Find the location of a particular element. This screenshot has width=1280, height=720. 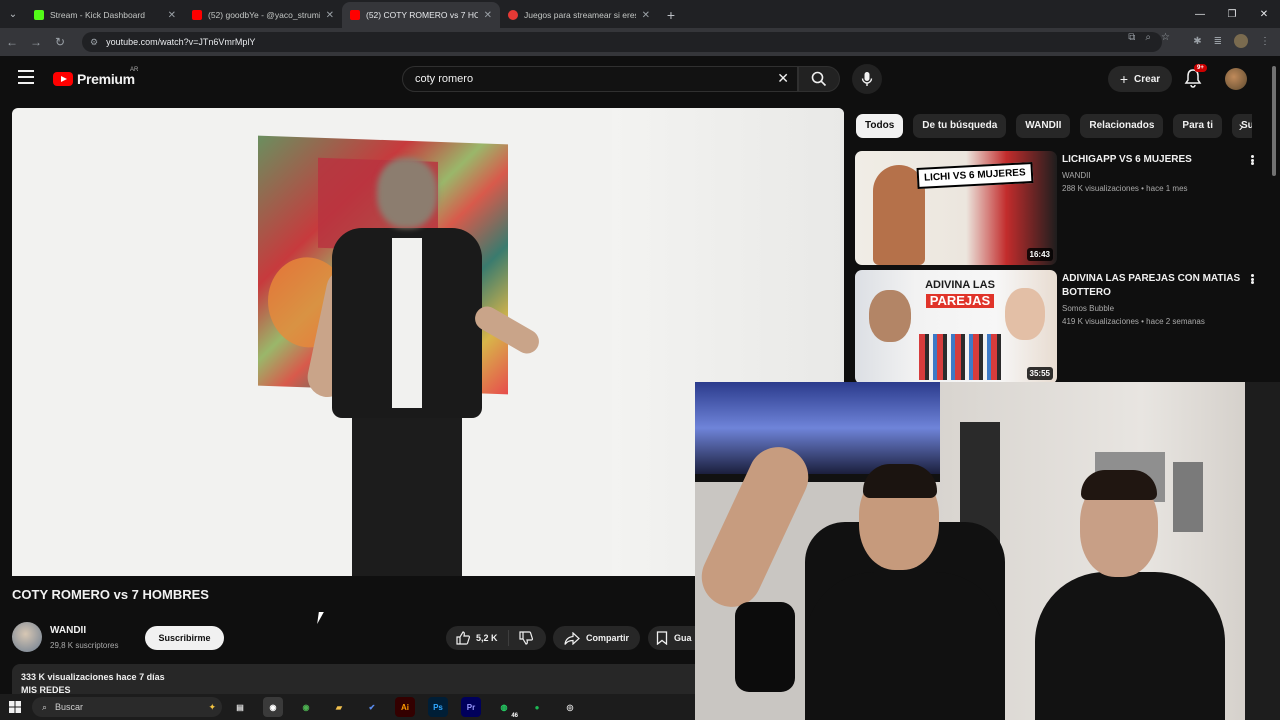

share-button: Compartir is located at coordinates (596, 638).